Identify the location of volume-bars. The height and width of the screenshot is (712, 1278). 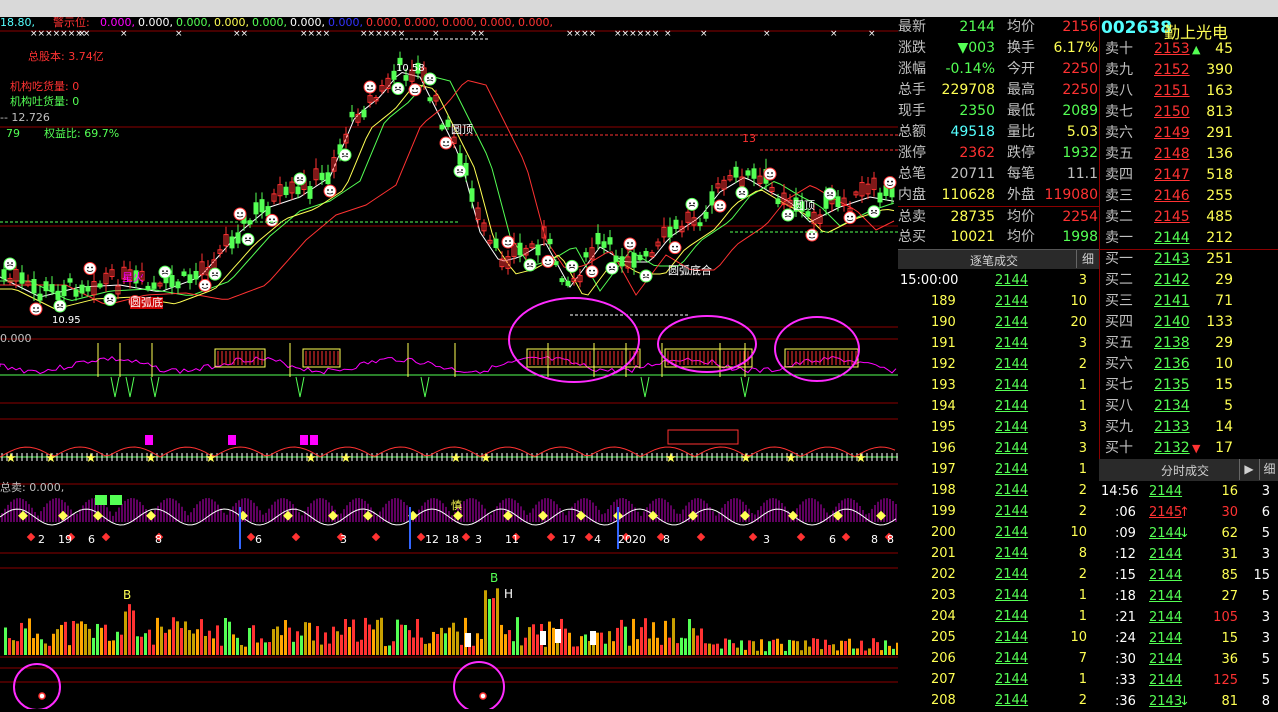
(451, 621).